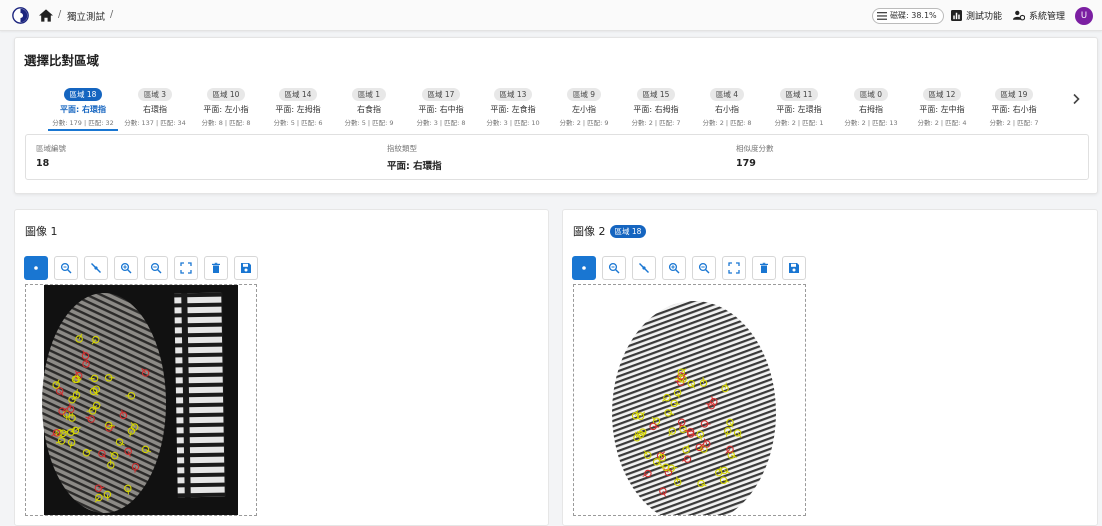 The width and height of the screenshot is (1102, 526). Describe the element at coordinates (83, 109) in the screenshot. I see `region-tab-name: 平面: 右環指` at that location.